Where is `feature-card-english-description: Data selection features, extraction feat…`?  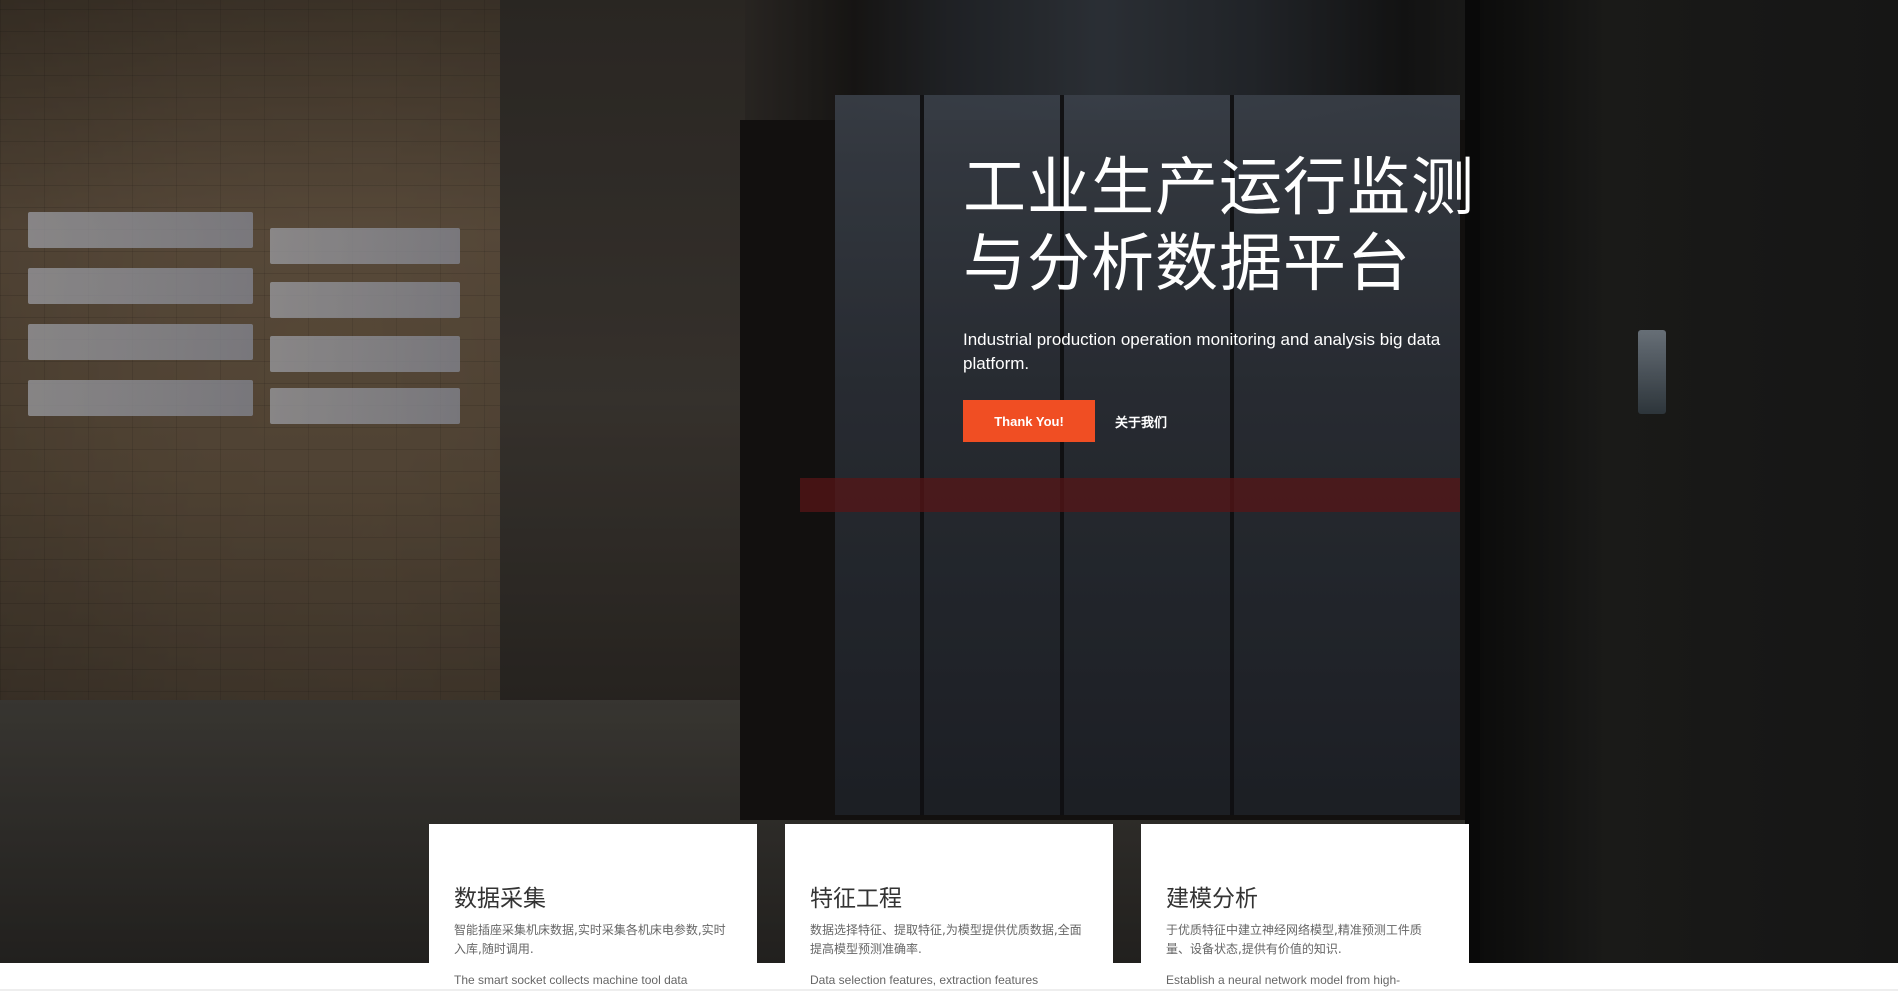 feature-card-english-description: Data selection features, extraction feat… is located at coordinates (924, 980).